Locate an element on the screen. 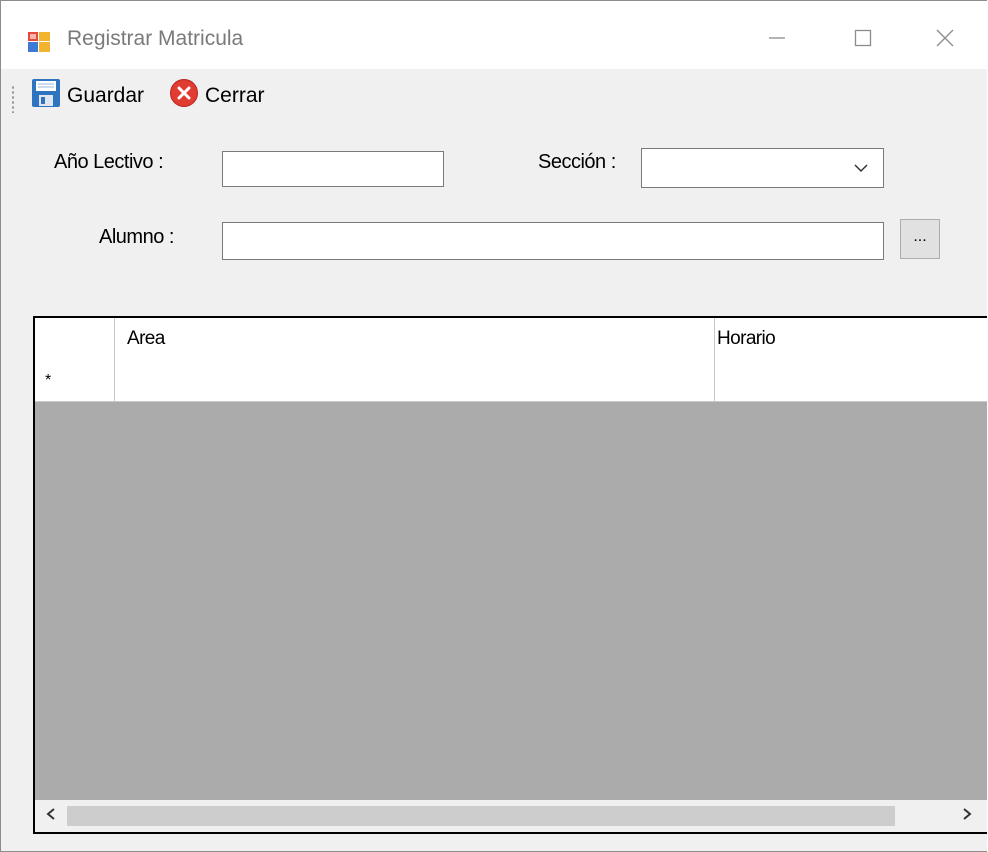 Image resolution: width=988 pixels, height=852 pixels. table-row-new: * is located at coordinates (511, 381).